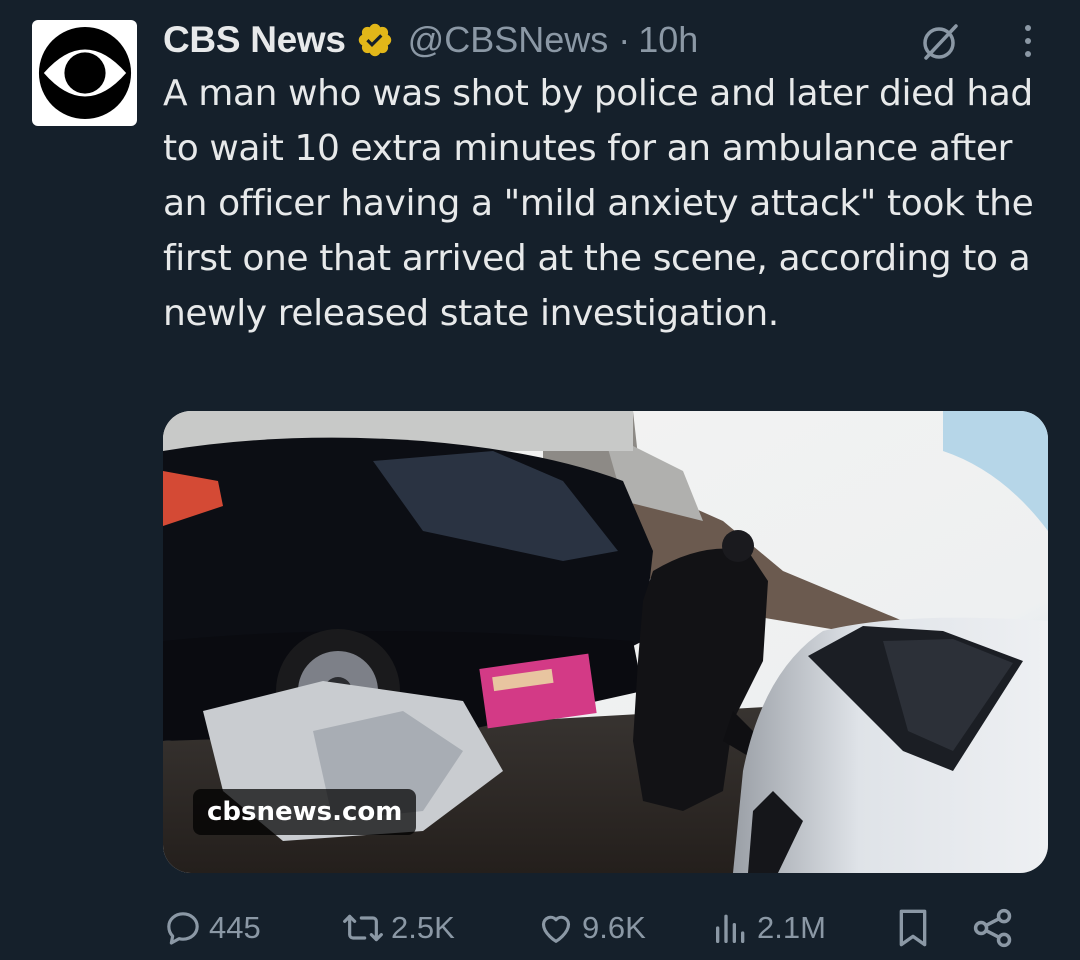 Image resolution: width=1080 pixels, height=960 pixels. What do you see at coordinates (791, 927) in the screenshot?
I see `views-count: 2.1M` at bounding box center [791, 927].